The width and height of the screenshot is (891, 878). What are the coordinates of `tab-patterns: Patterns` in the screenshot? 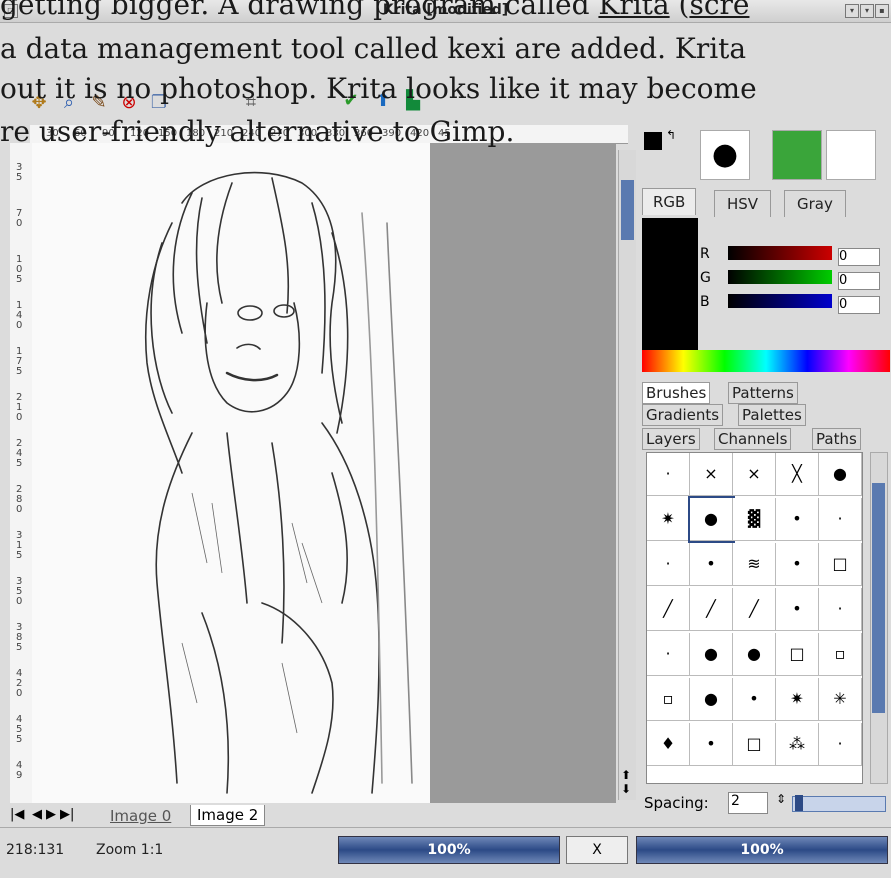 It's located at (763, 393).